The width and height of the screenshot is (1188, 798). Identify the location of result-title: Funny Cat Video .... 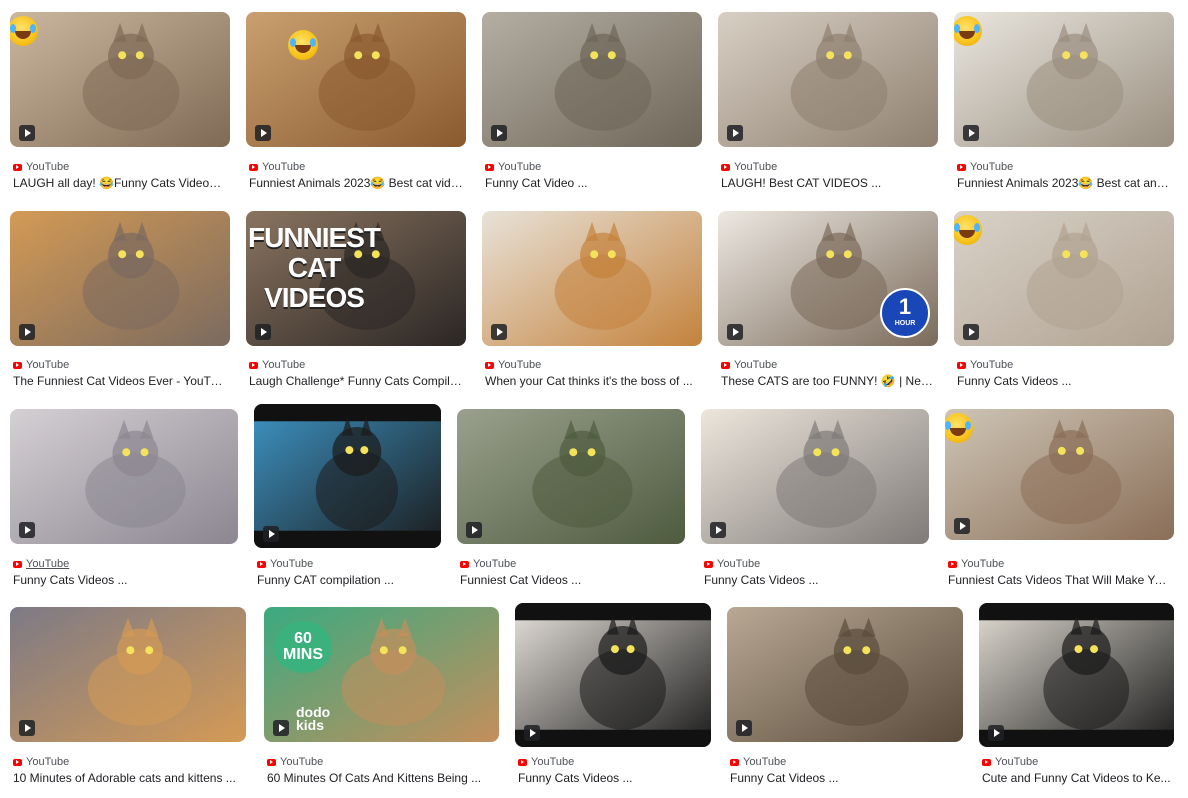
(592, 184).